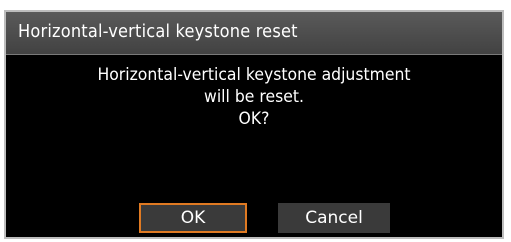  Describe the element at coordinates (254, 75) in the screenshot. I see `message-line-1: Horizontal-vertical keystone adjustment` at that location.